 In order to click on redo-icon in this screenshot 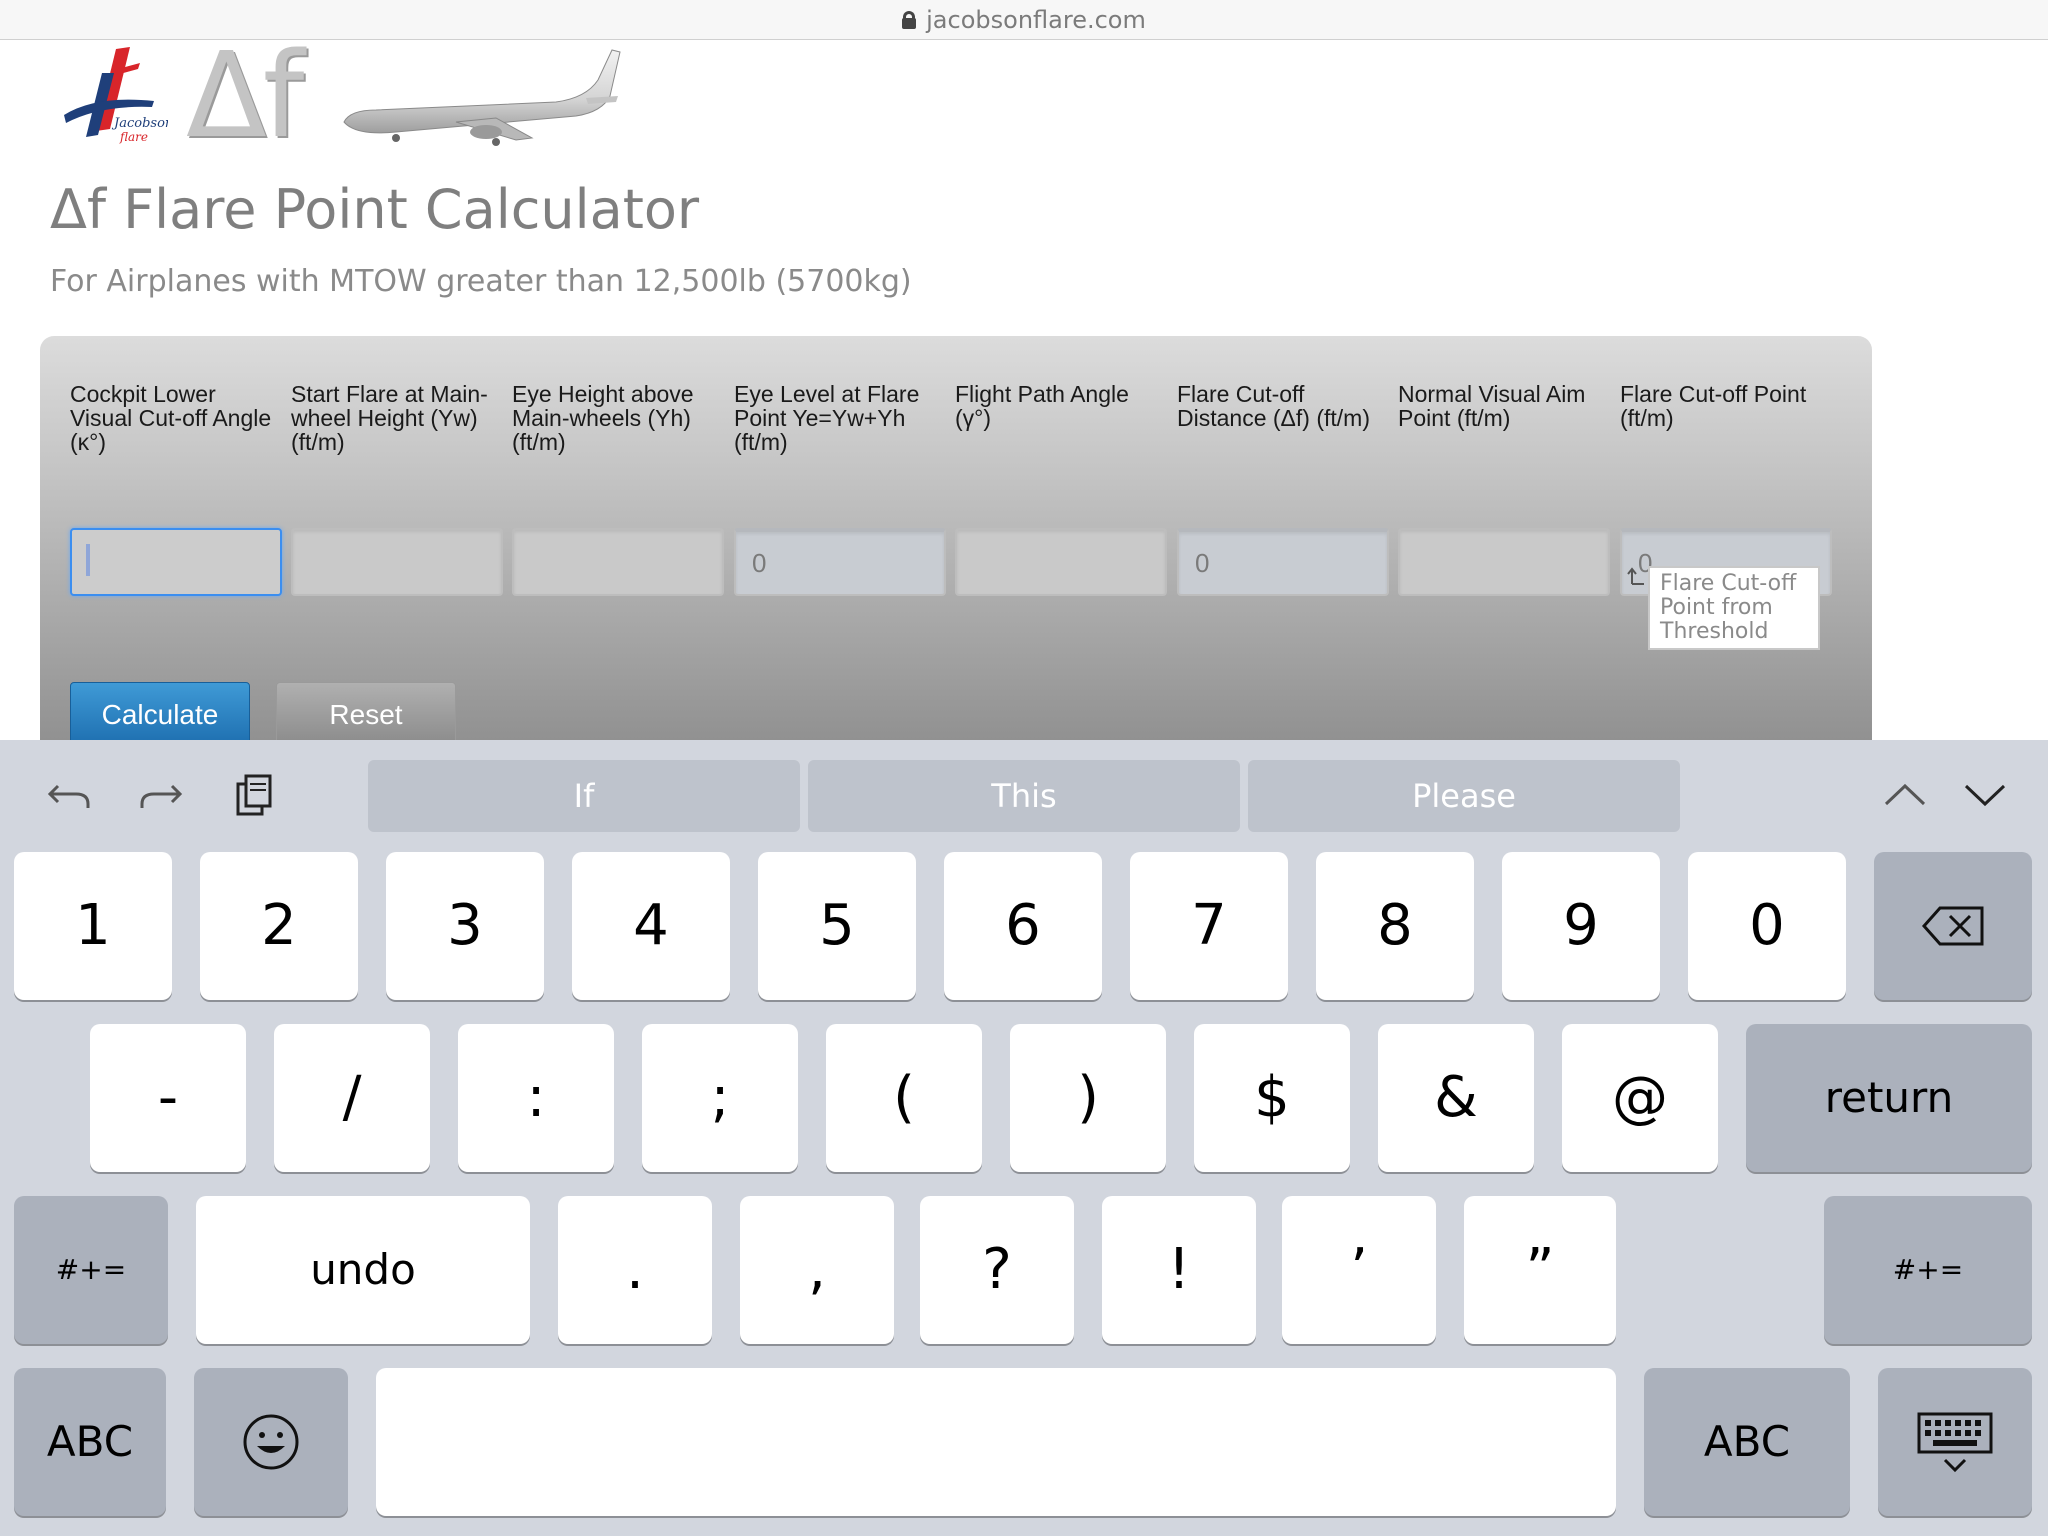, I will do `click(161, 795)`.